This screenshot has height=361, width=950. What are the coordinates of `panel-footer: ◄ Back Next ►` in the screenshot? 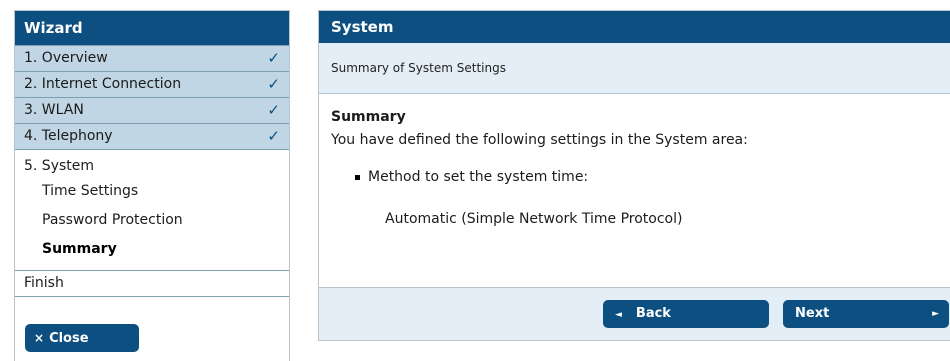 It's located at (634, 313).